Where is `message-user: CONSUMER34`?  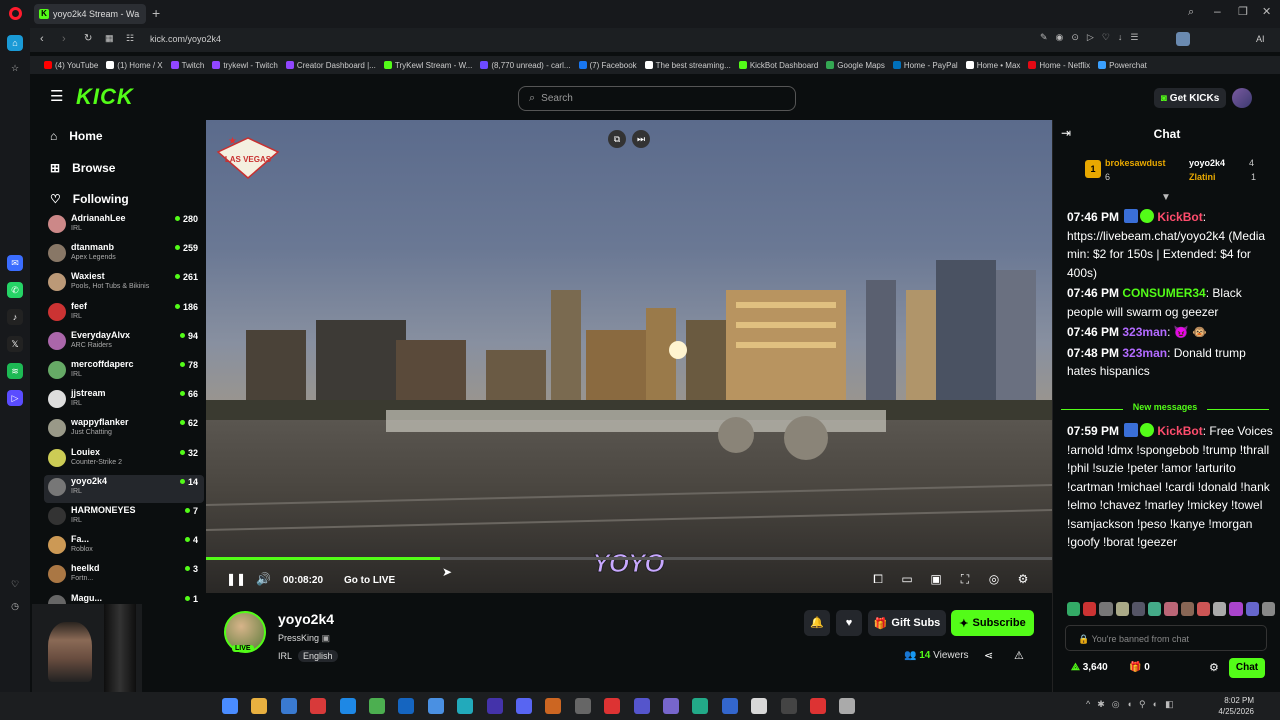
message-user: CONSUMER34 is located at coordinates (1163, 293).